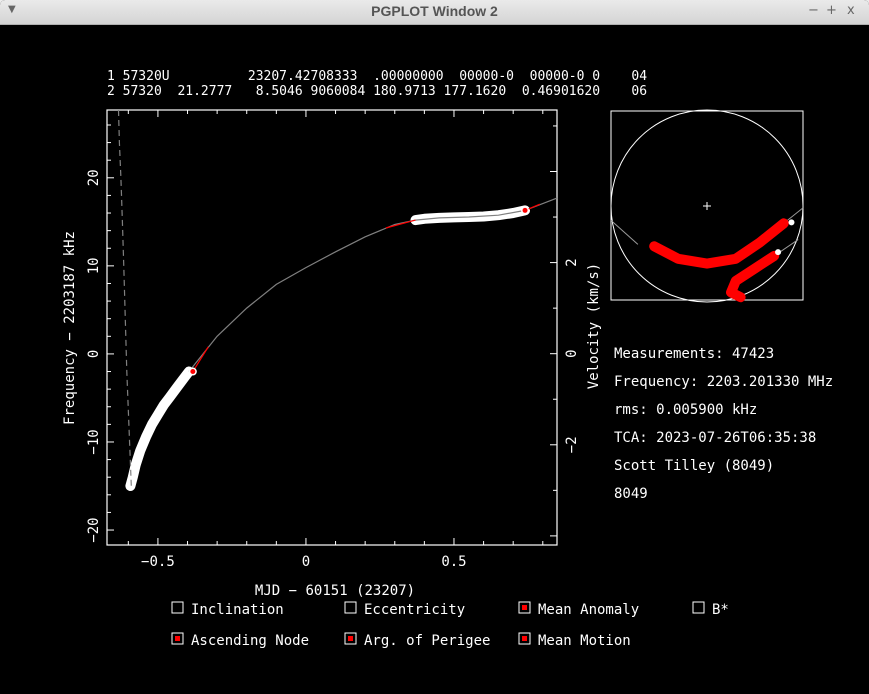  I want to click on checkbox-arg-of-perigee: Arg. of Perigee, so click(417, 640).